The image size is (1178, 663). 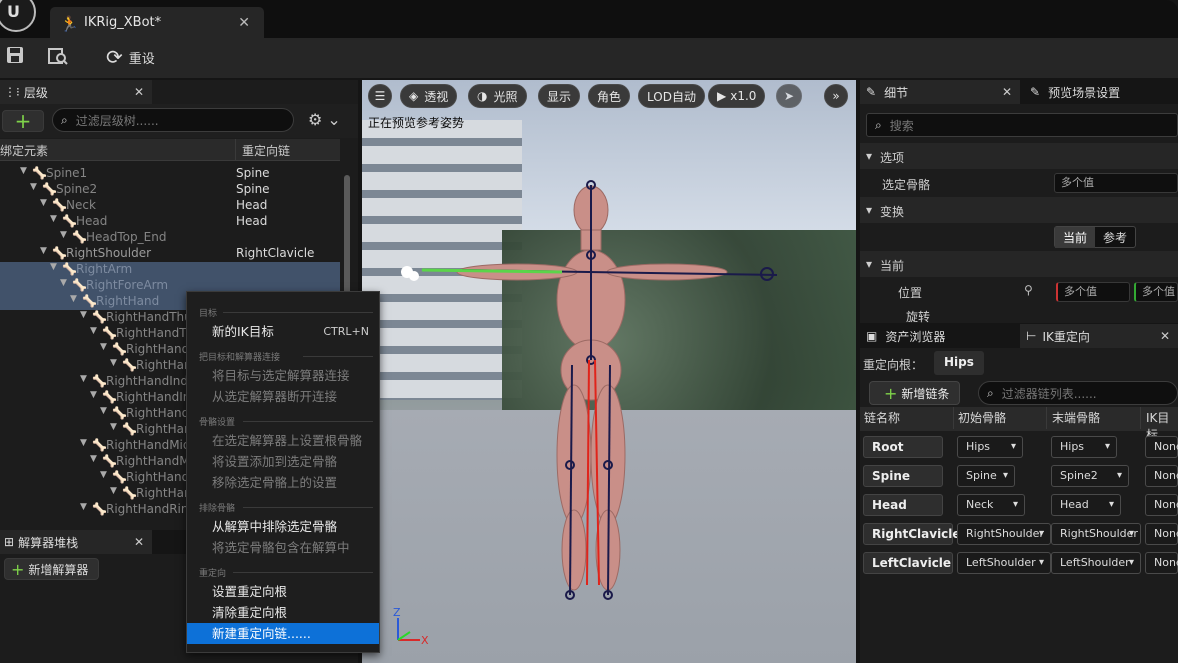 What do you see at coordinates (1099, 336) in the screenshot?
I see `tab-ik-retarget: ⊢ IK重定向 ✕` at bounding box center [1099, 336].